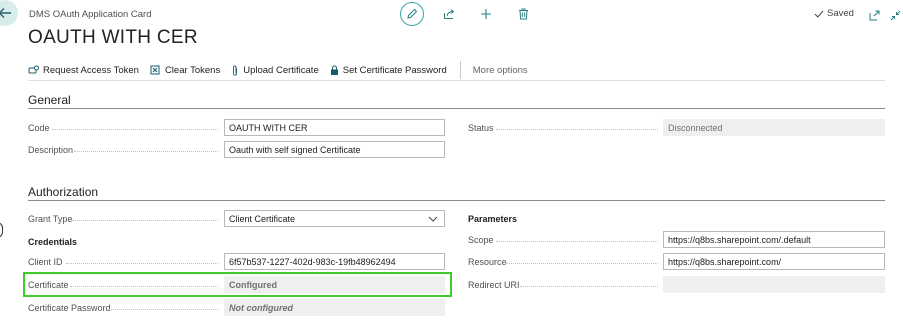  What do you see at coordinates (51, 150) in the screenshot?
I see `description-label: Description` at bounding box center [51, 150].